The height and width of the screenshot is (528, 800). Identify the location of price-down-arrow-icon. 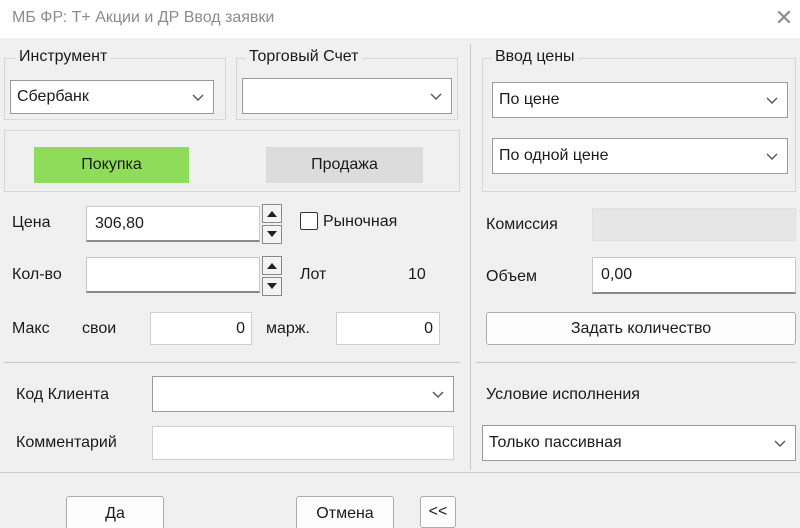
(272, 234).